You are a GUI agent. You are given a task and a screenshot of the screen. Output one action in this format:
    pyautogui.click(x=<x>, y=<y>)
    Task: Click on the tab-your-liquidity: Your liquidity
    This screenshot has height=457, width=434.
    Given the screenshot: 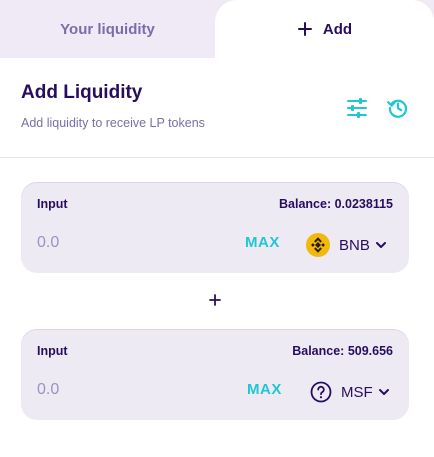 What is the action you would take?
    pyautogui.click(x=107, y=29)
    